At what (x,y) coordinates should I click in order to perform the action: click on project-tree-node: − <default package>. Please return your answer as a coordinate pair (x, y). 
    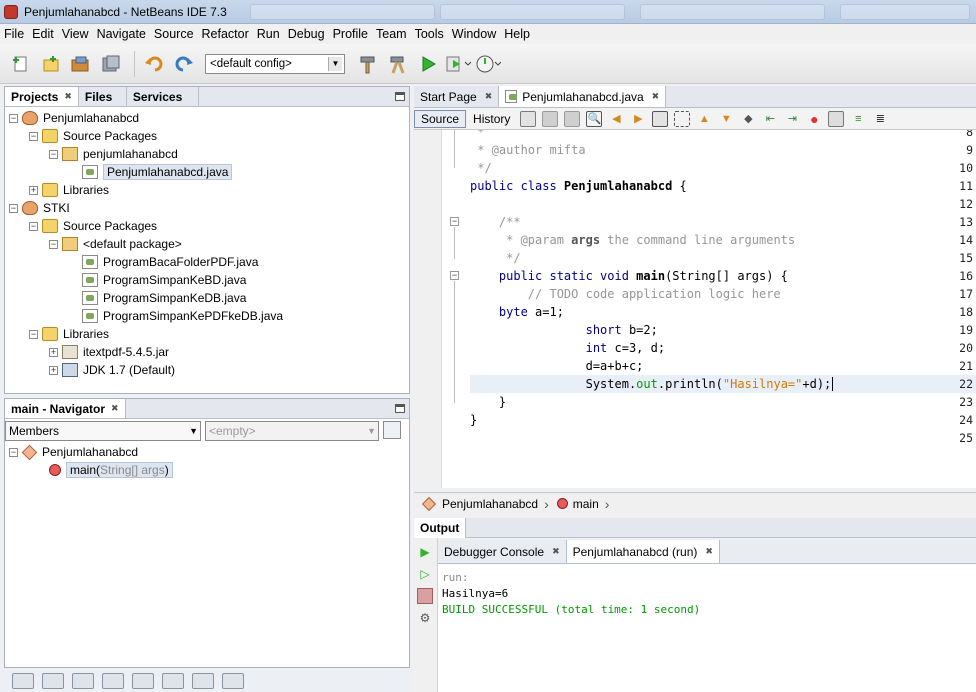
    Looking at the image, I should click on (115, 244).